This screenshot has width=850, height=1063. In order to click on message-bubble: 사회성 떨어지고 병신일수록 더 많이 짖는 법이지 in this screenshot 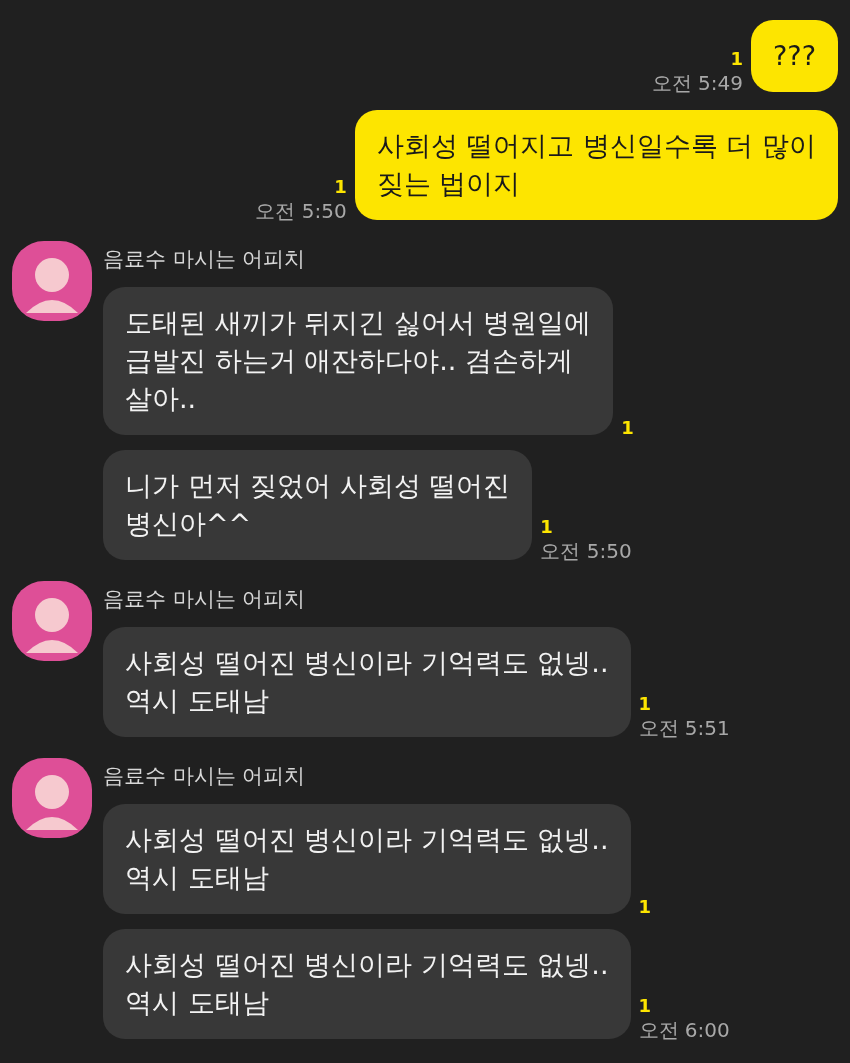, I will do `click(596, 165)`.